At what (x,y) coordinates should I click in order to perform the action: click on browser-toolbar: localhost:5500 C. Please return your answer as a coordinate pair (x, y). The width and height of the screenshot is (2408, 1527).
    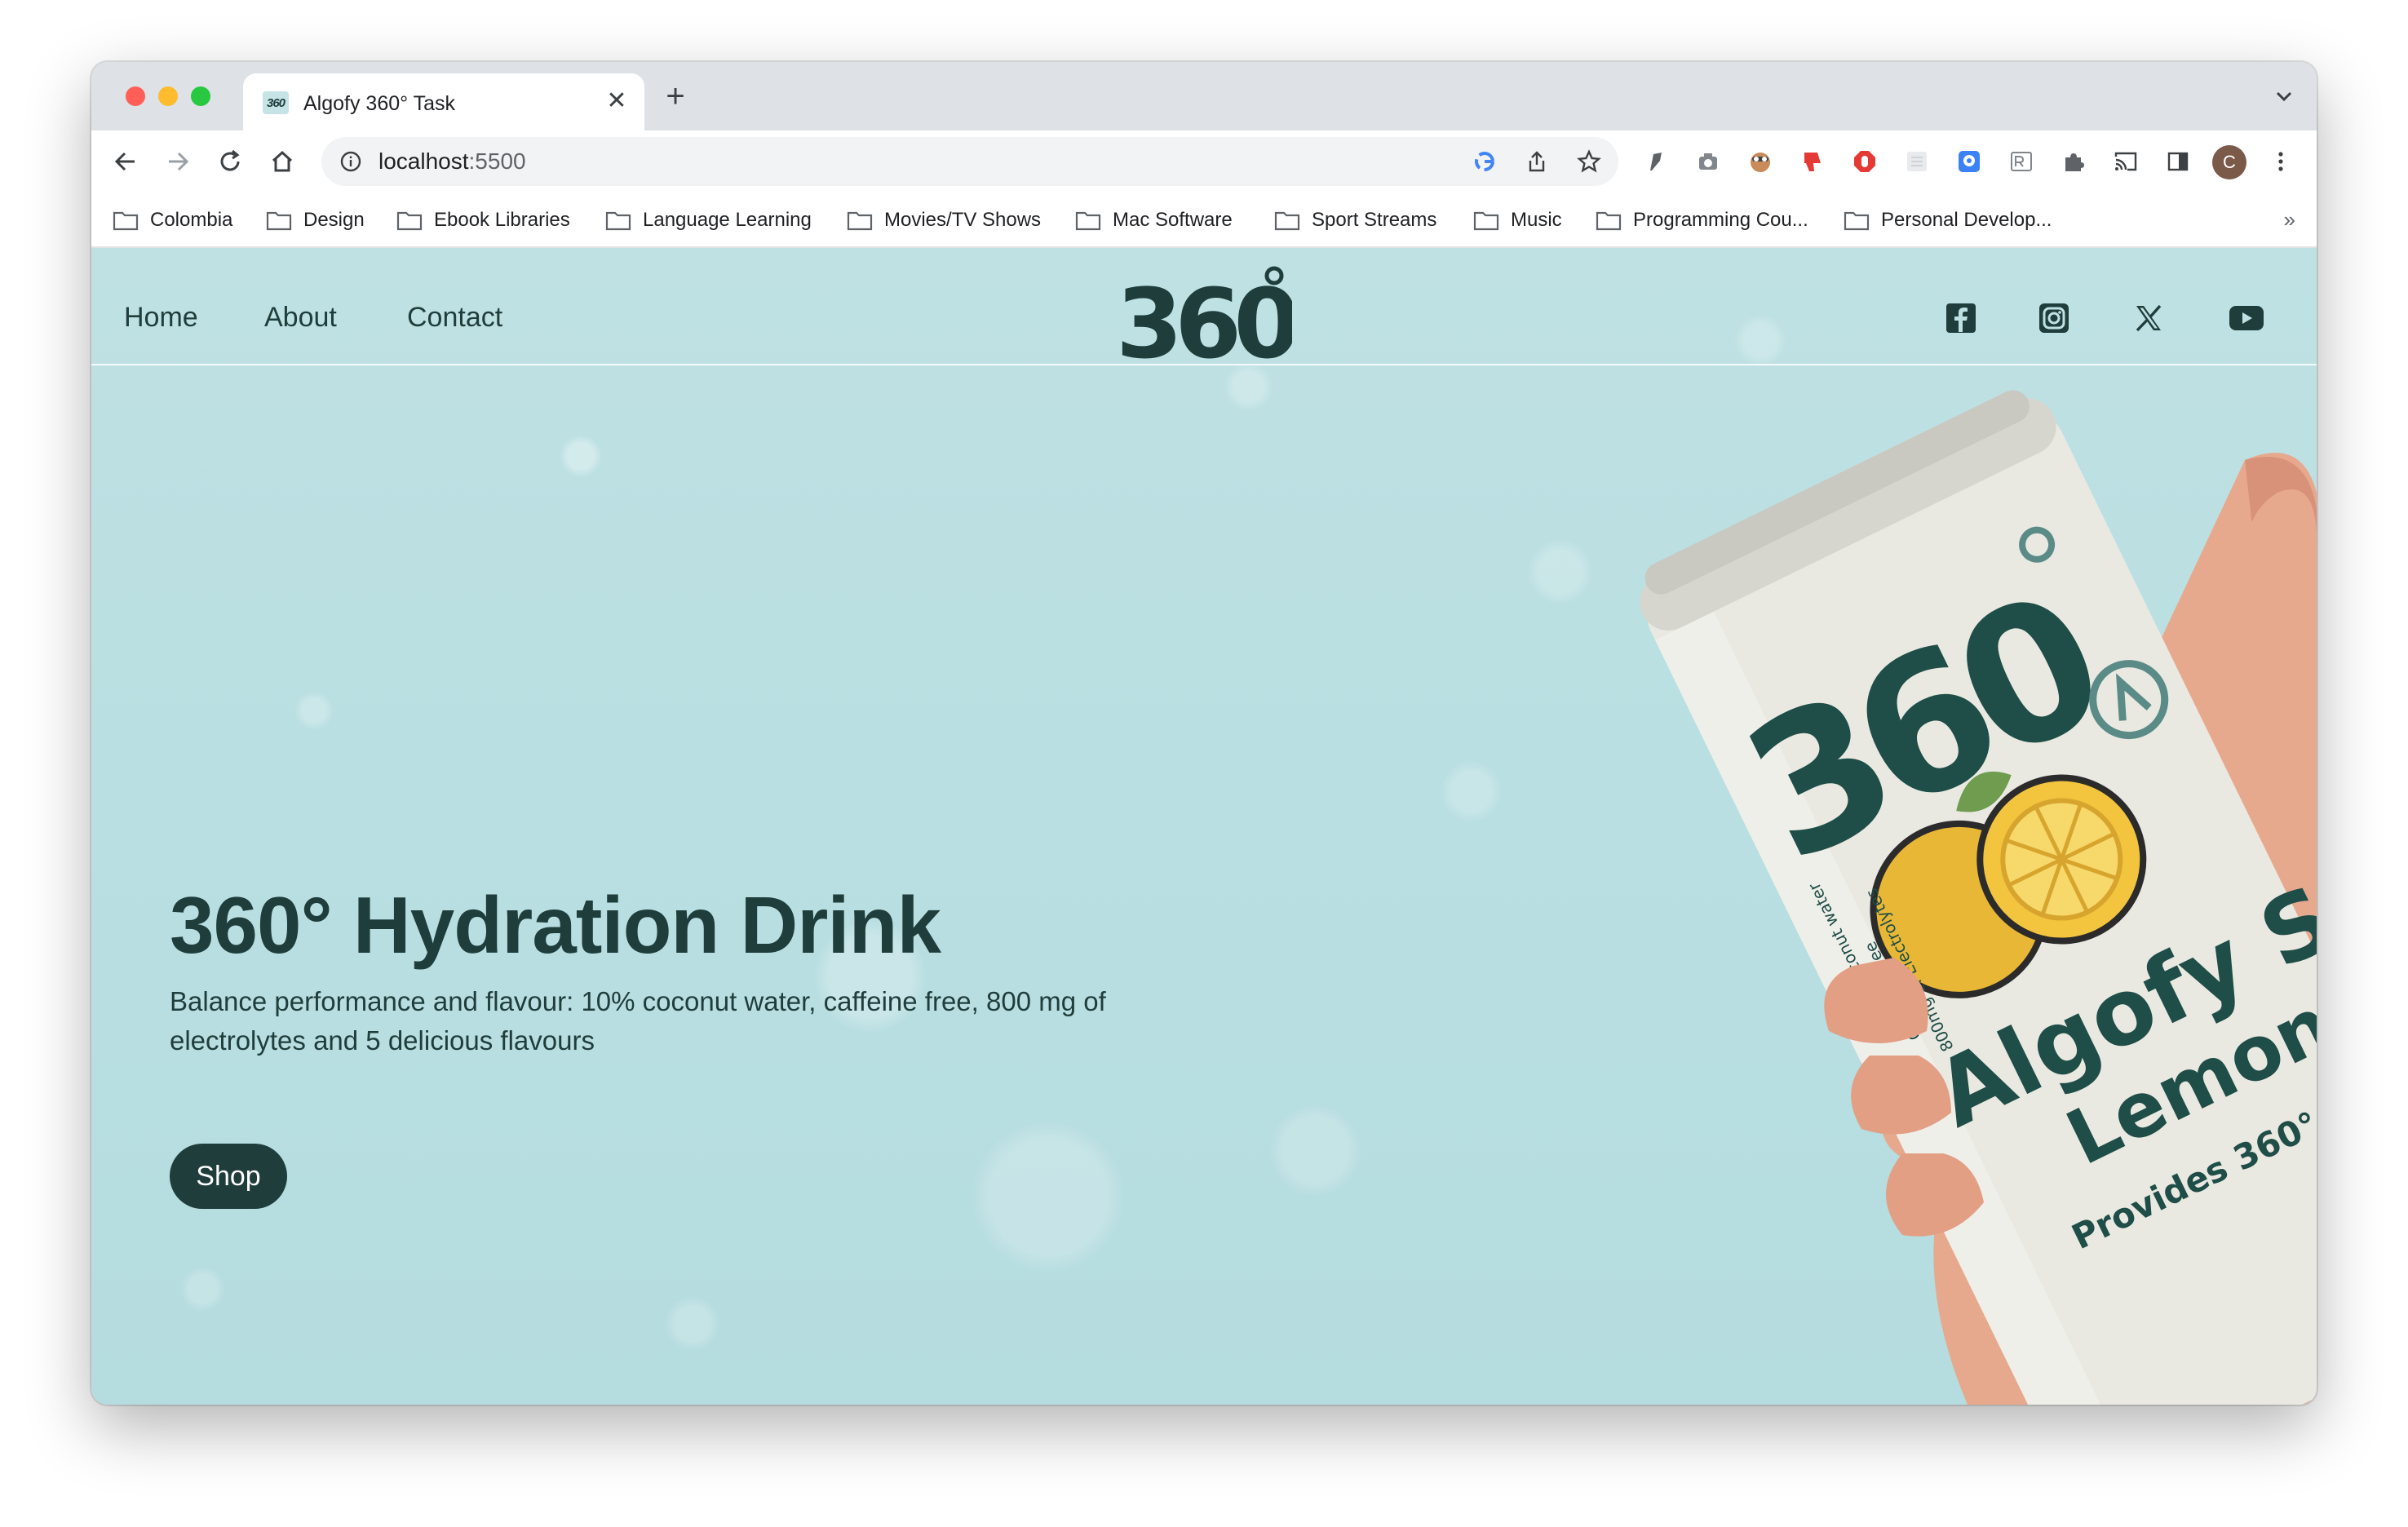
    Looking at the image, I should click on (1204, 162).